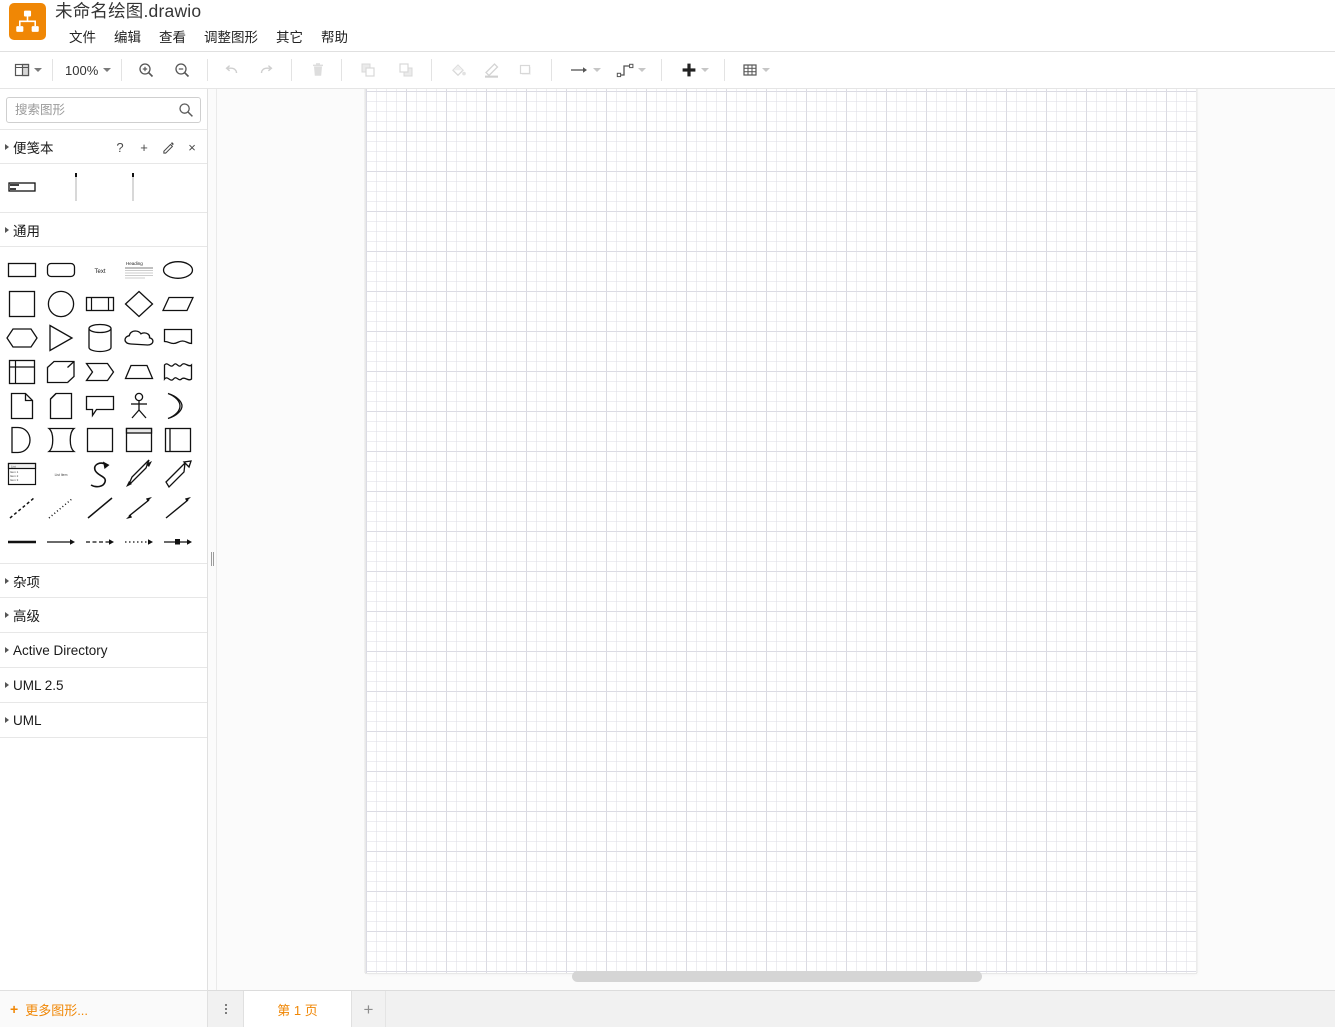 This screenshot has height=1027, width=1335. Describe the element at coordinates (139, 304) in the screenshot. I see `shape-rhombus` at that location.